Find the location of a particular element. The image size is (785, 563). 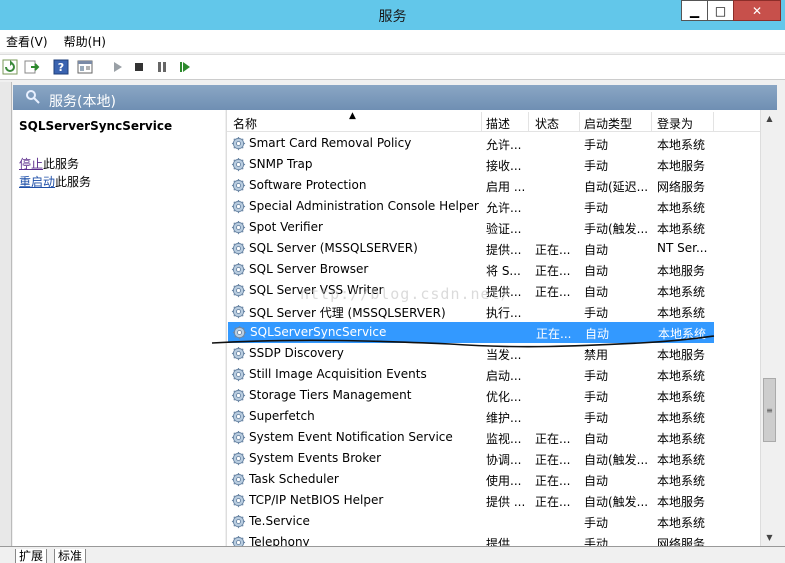

restart-action: 重启动此服务 is located at coordinates (55, 181).